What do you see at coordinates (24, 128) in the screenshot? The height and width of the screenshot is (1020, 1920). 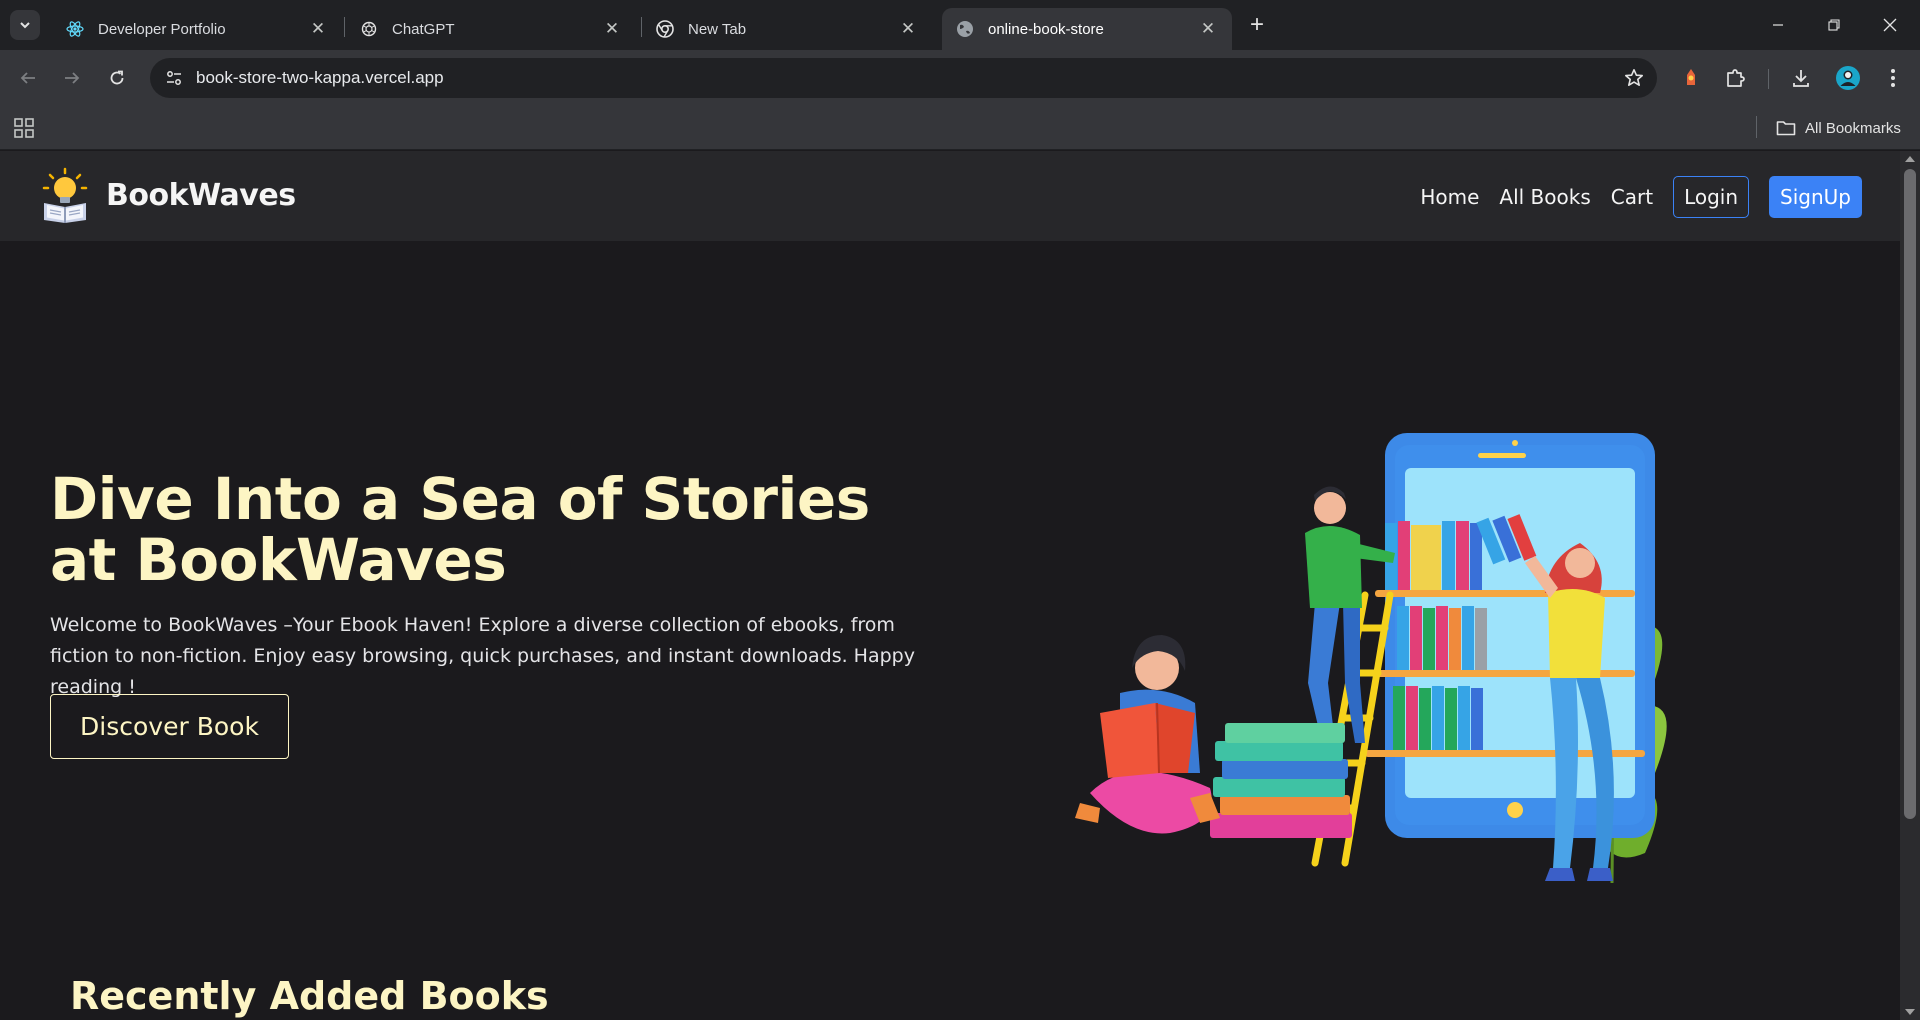 I see `apps-grid-icon` at bounding box center [24, 128].